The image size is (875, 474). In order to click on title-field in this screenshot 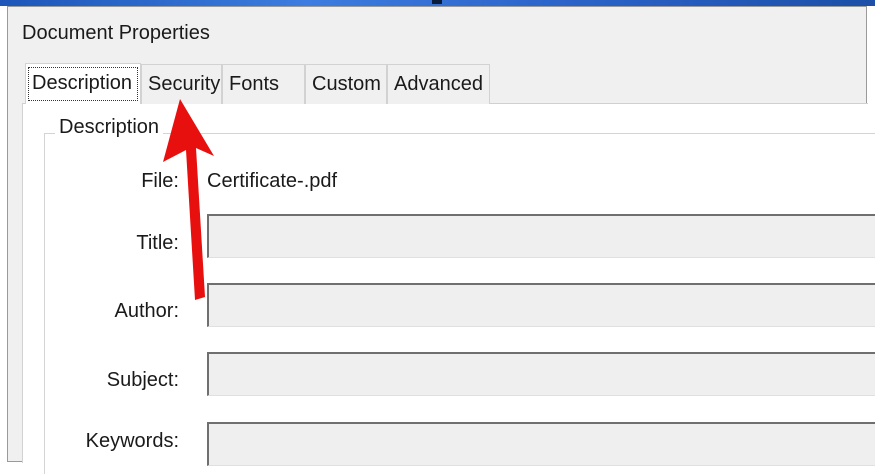, I will do `click(541, 236)`.